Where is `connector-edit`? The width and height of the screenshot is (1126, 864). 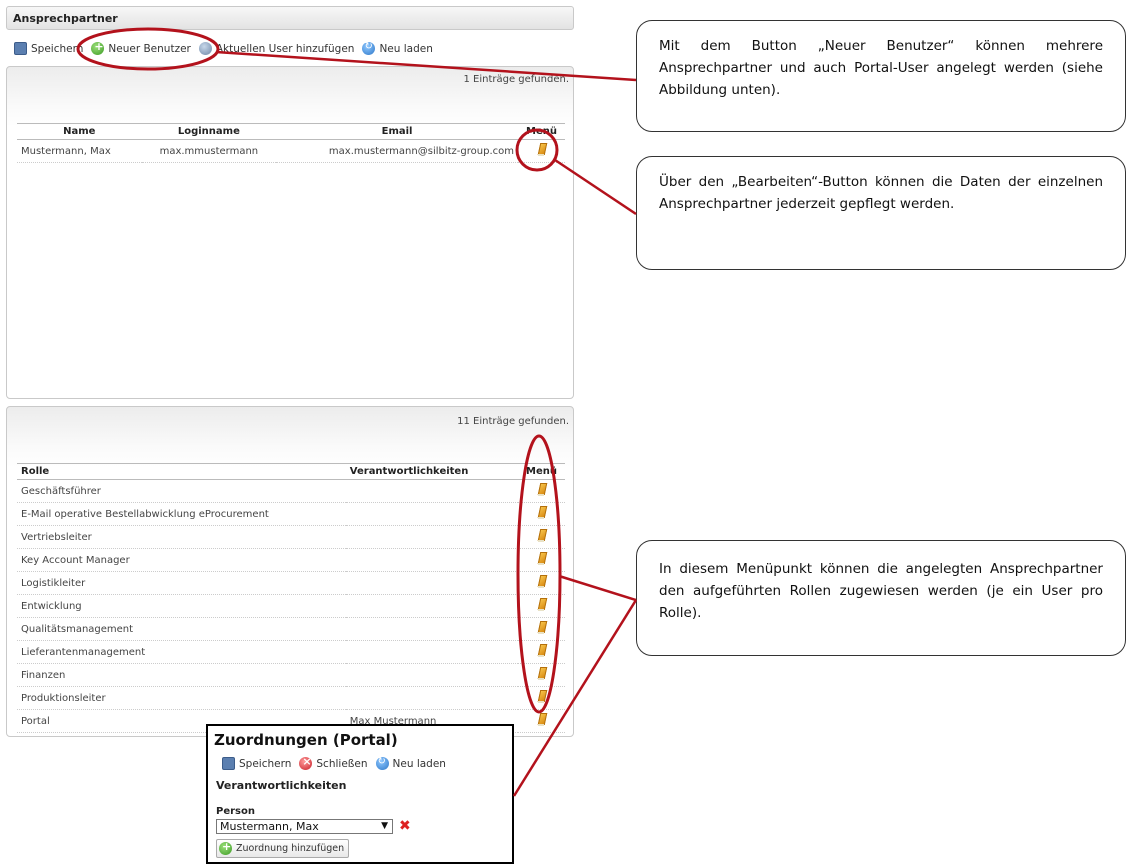
connector-edit is located at coordinates (595, 187).